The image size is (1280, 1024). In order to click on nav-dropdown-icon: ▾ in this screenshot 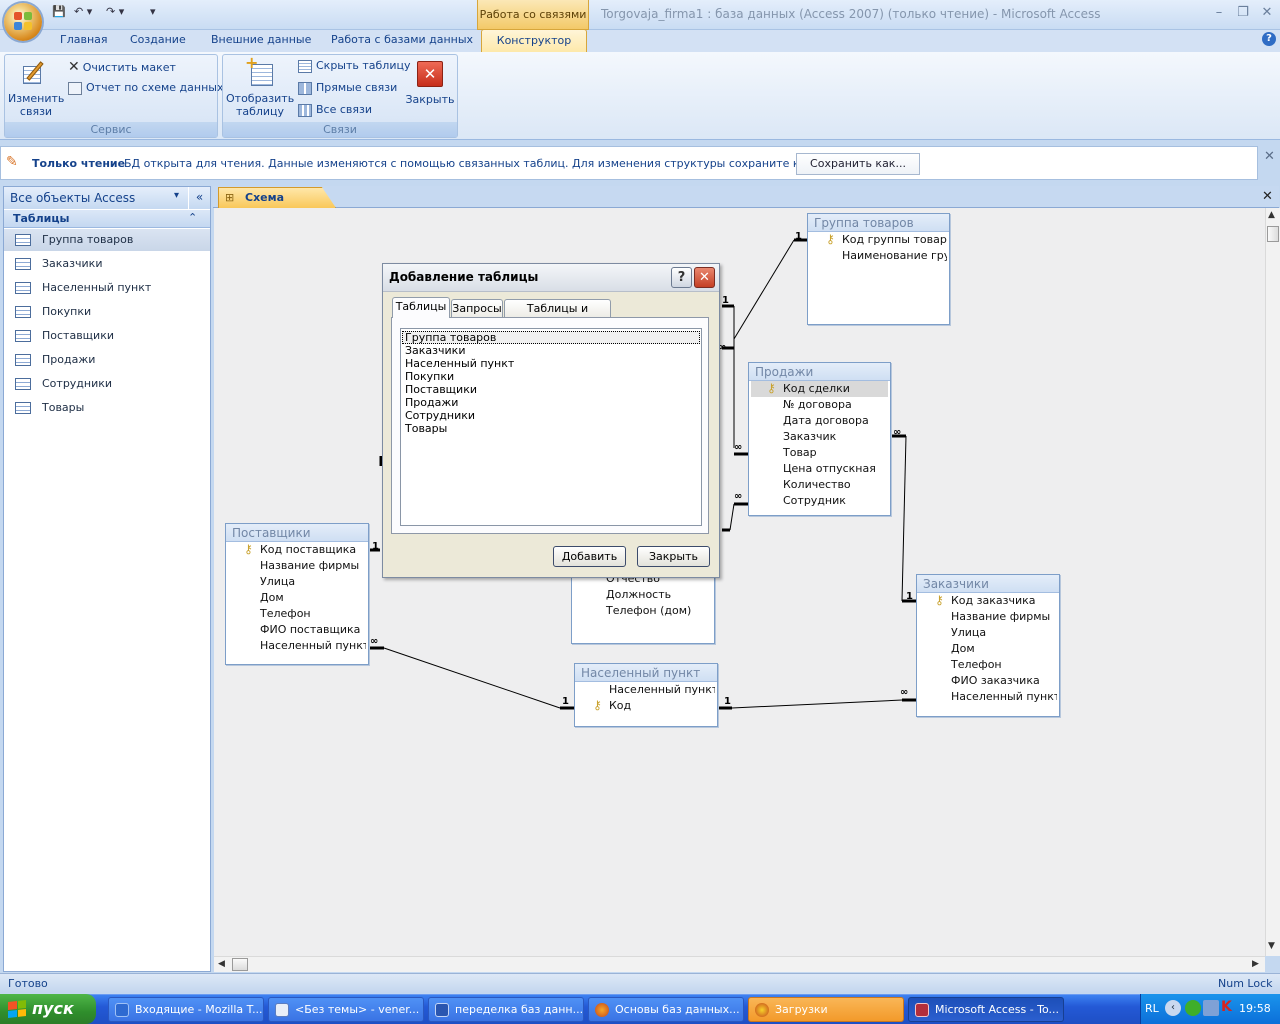, I will do `click(176, 195)`.